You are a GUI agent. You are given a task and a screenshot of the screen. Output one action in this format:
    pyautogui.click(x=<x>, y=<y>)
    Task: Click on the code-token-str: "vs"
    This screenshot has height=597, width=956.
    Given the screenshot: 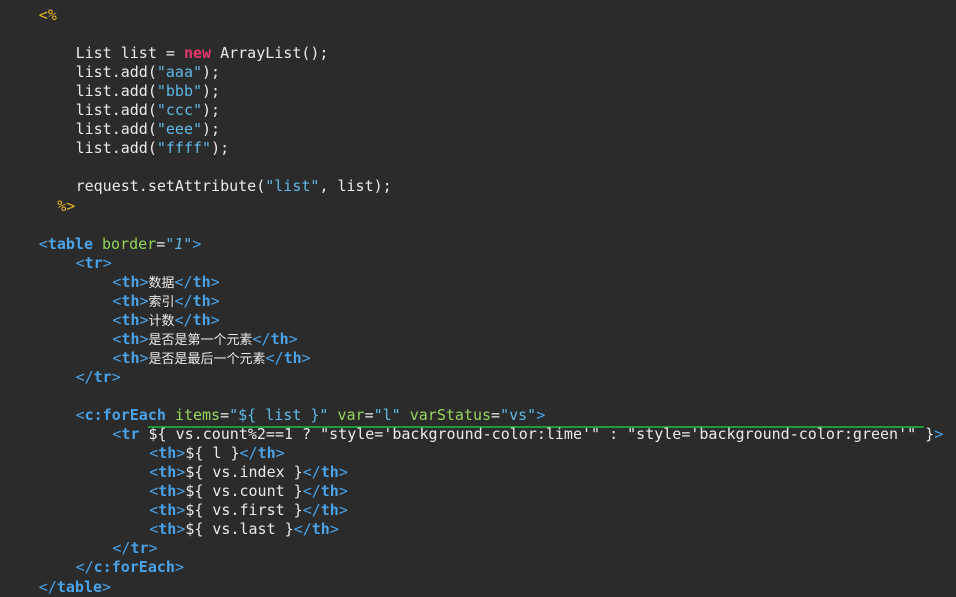 What is the action you would take?
    pyautogui.click(x=518, y=415)
    